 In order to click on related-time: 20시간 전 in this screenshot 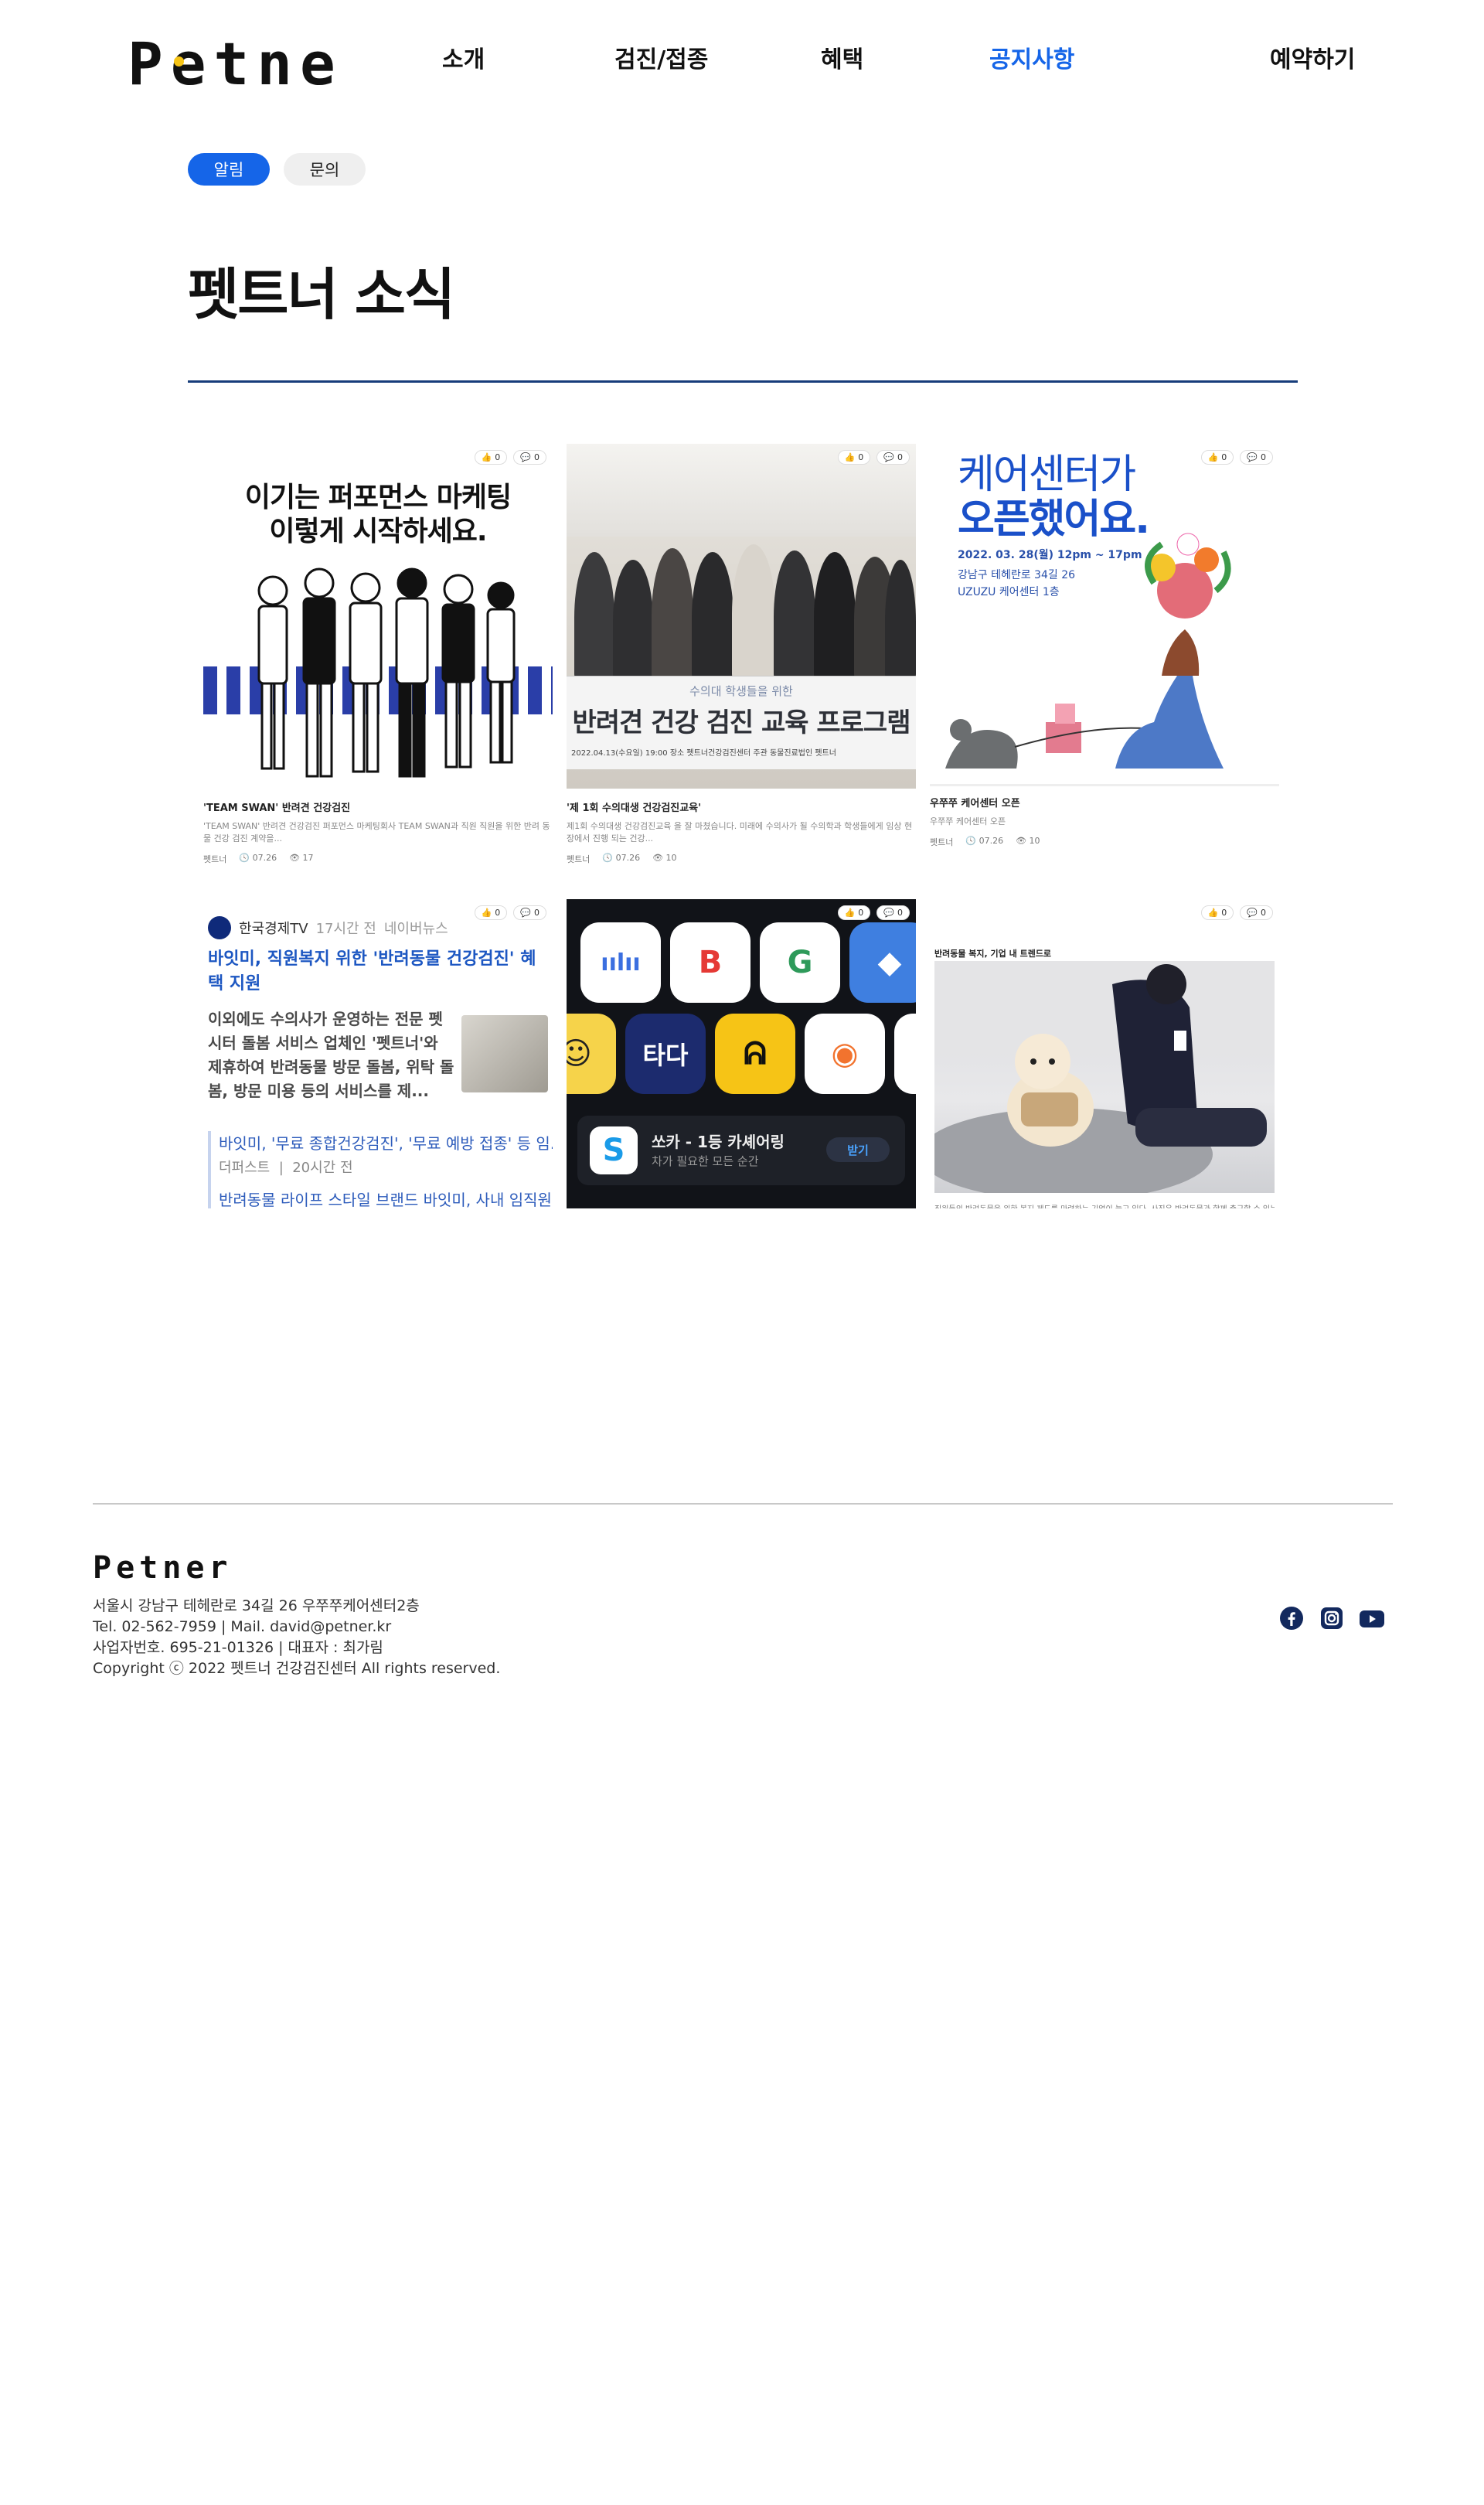, I will do `click(322, 1168)`.